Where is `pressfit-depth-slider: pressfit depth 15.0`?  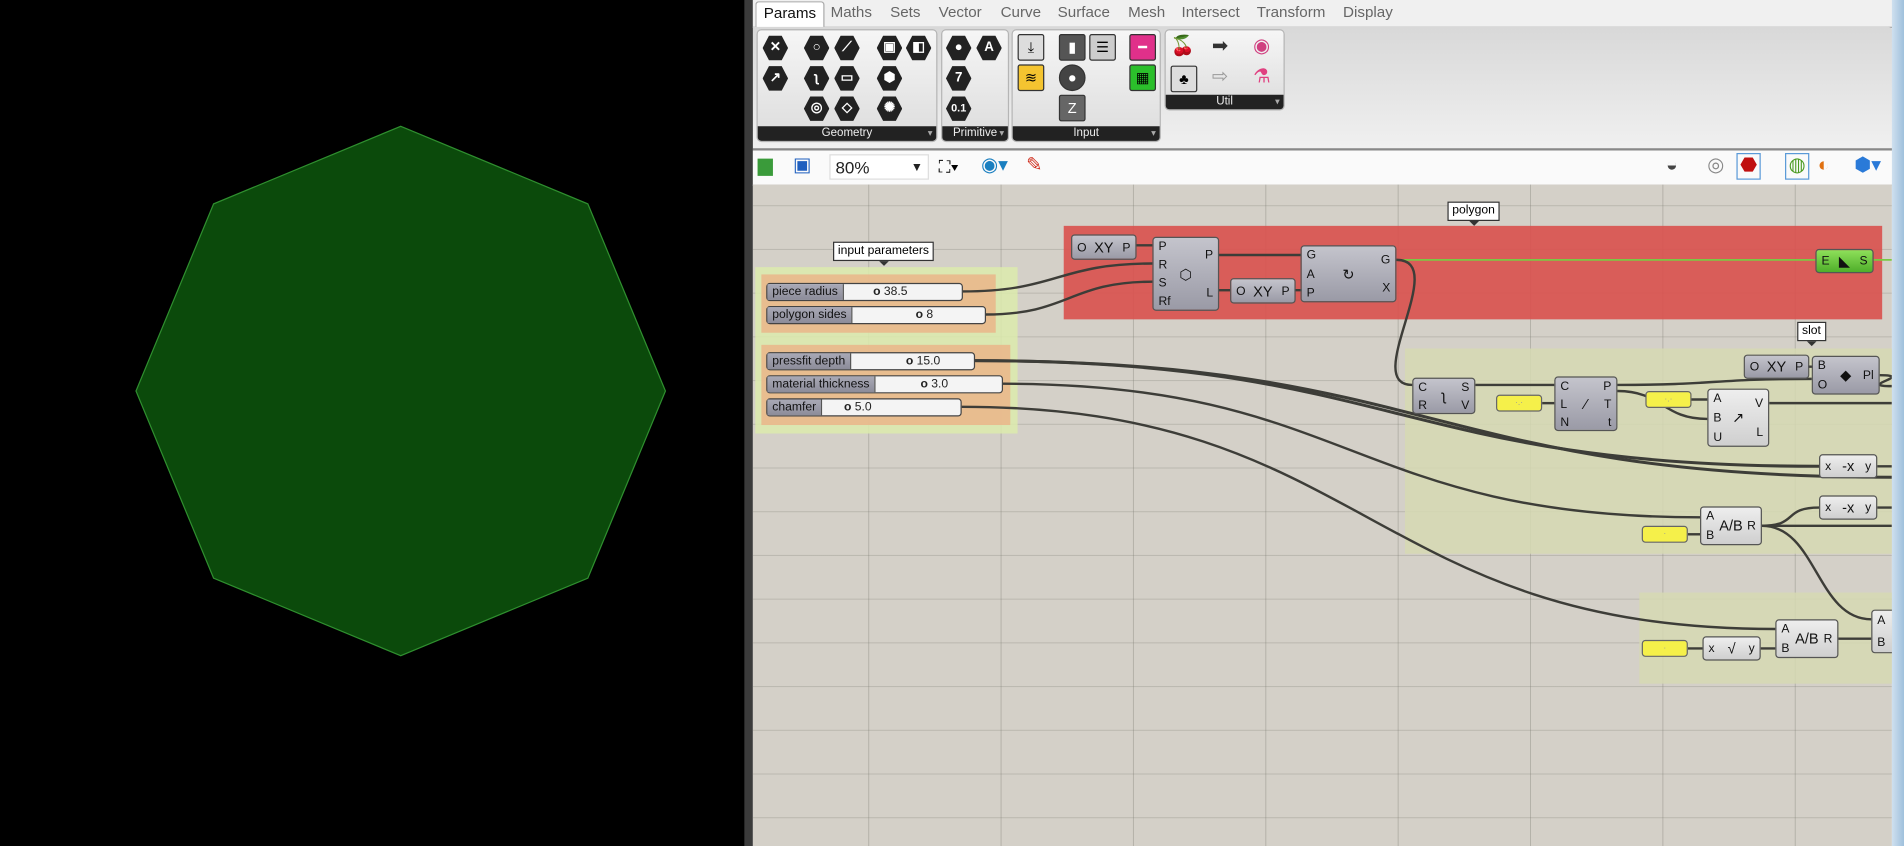 pressfit-depth-slider: pressfit depth 15.0 is located at coordinates (871, 361).